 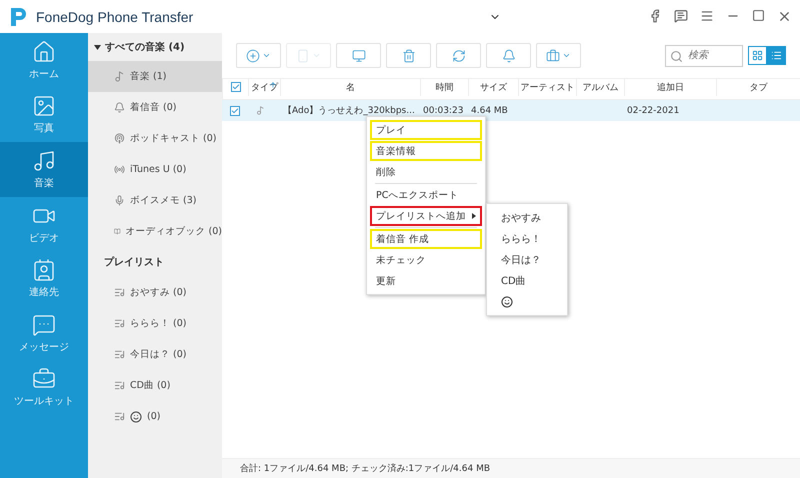 I want to click on submenu-item: おやすみ, so click(x=527, y=217).